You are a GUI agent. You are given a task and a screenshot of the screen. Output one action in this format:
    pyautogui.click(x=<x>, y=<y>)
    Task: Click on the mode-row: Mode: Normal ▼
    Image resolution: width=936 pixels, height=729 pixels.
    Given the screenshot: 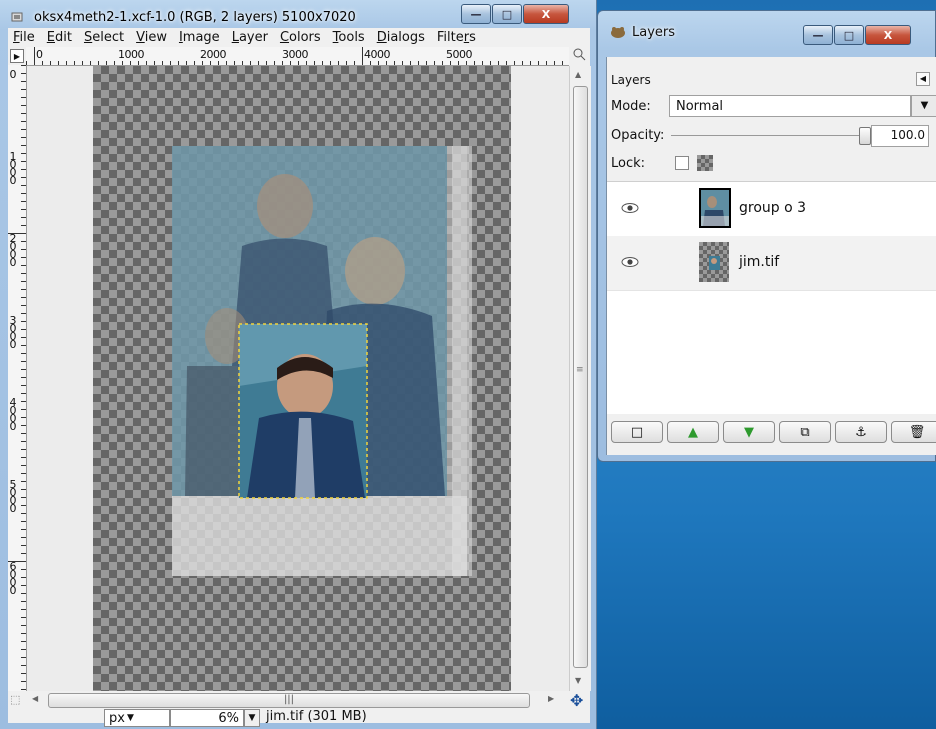 What is the action you would take?
    pyautogui.click(x=771, y=107)
    